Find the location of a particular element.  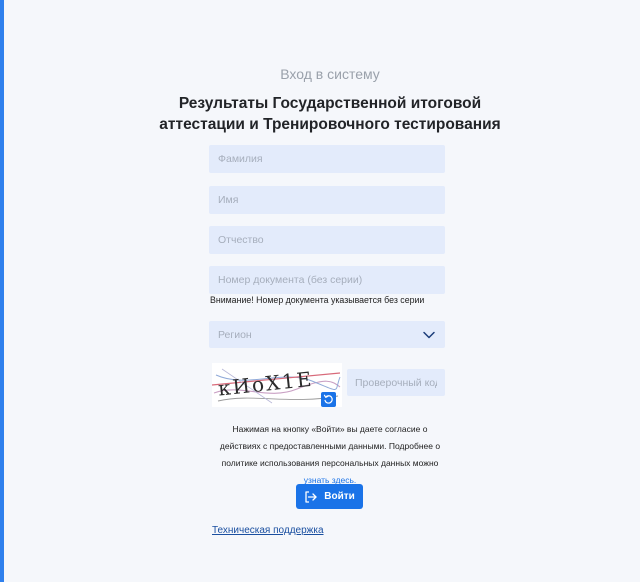

document-number-input is located at coordinates (327, 280).